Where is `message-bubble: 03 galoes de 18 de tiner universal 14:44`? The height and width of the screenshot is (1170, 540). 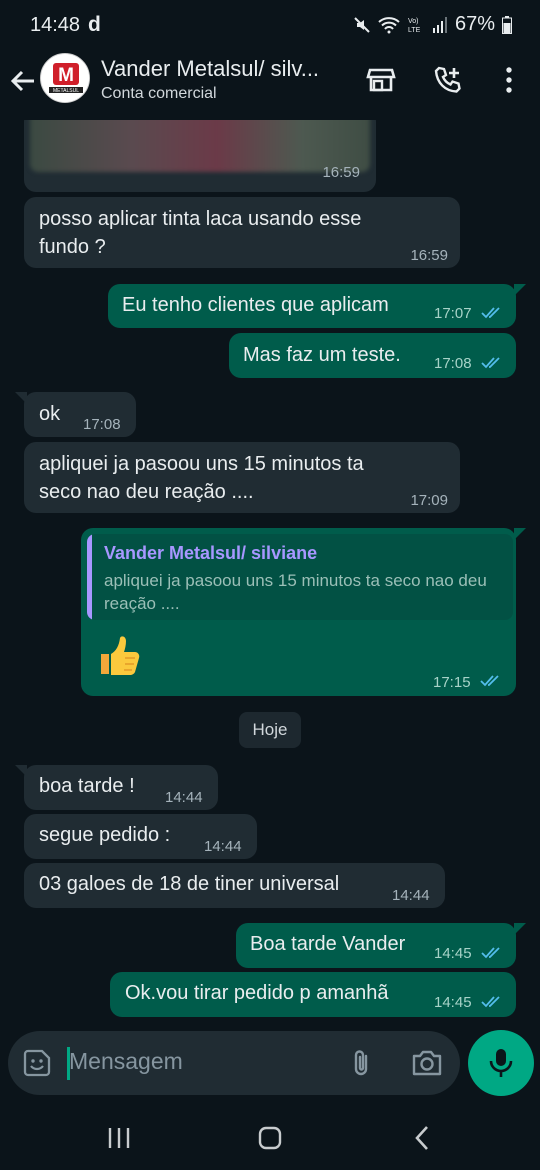 message-bubble: 03 galoes de 18 de tiner universal 14:44 is located at coordinates (234, 885).